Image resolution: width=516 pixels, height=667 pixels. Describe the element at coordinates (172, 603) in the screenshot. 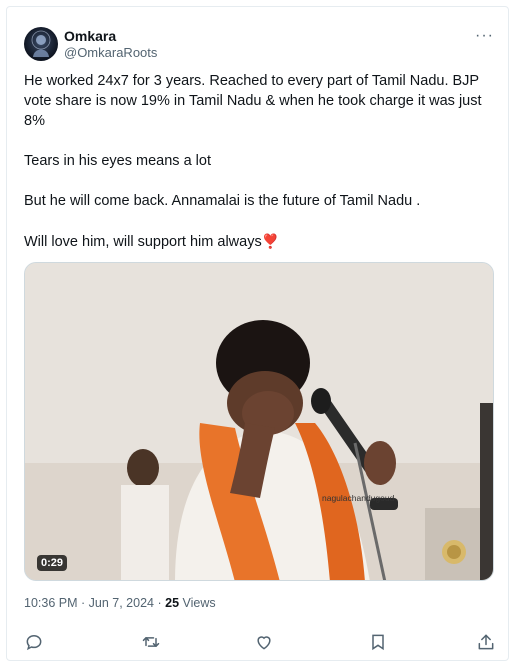

I see `views-count: 25` at that location.